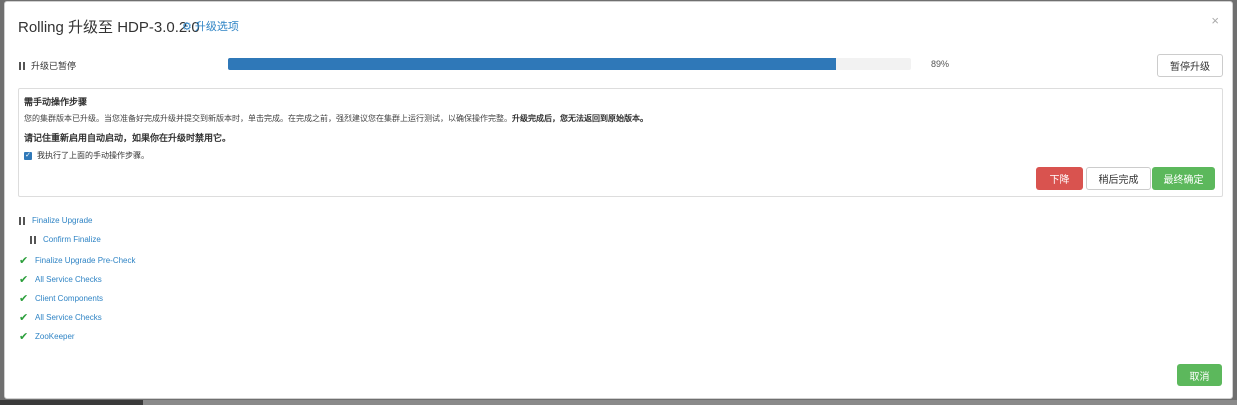  I want to click on task-label: Finalize Upgrade Pre-Check, so click(85, 260).